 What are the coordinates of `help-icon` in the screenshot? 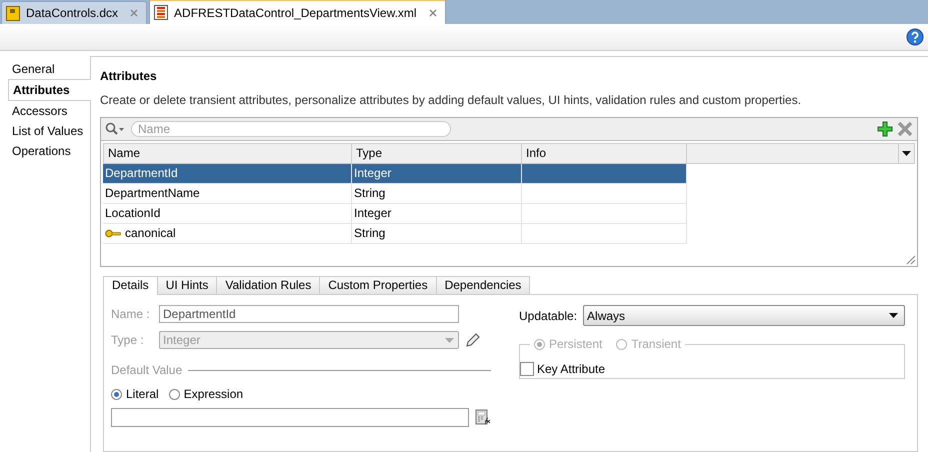 It's located at (915, 37).